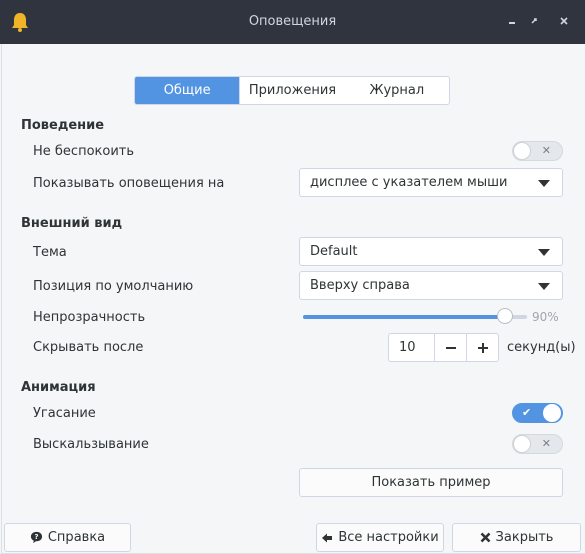 This screenshot has height=554, width=585. I want to click on help-icon: ?, so click(36, 537).